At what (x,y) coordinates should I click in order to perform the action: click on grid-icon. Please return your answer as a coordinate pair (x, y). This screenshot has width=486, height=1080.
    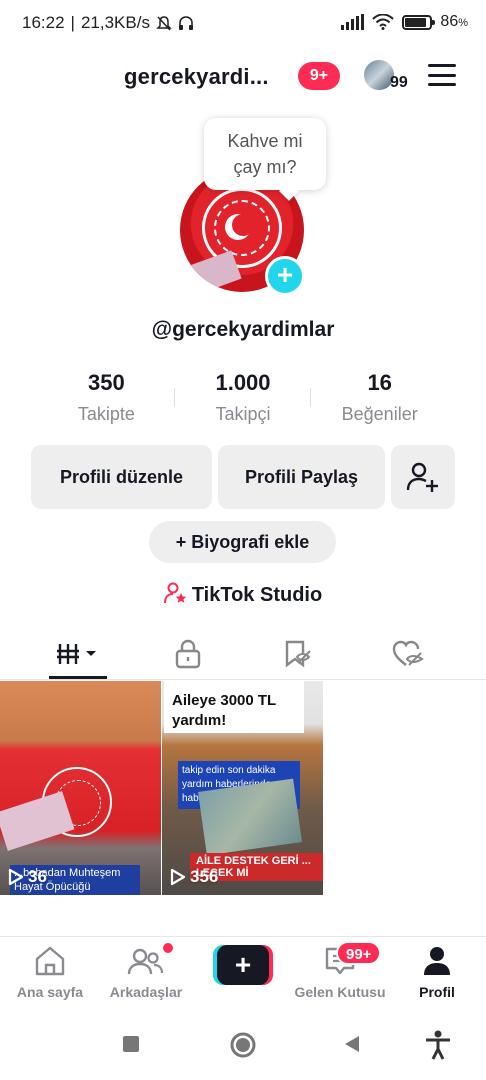
    Looking at the image, I should click on (76, 654).